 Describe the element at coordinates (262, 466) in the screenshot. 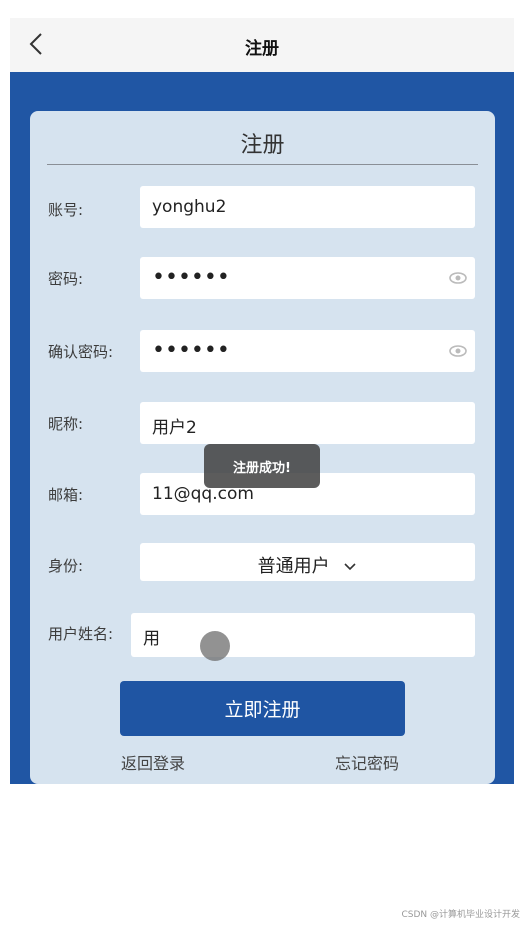

I see `success-toast: 注册成功!` at that location.